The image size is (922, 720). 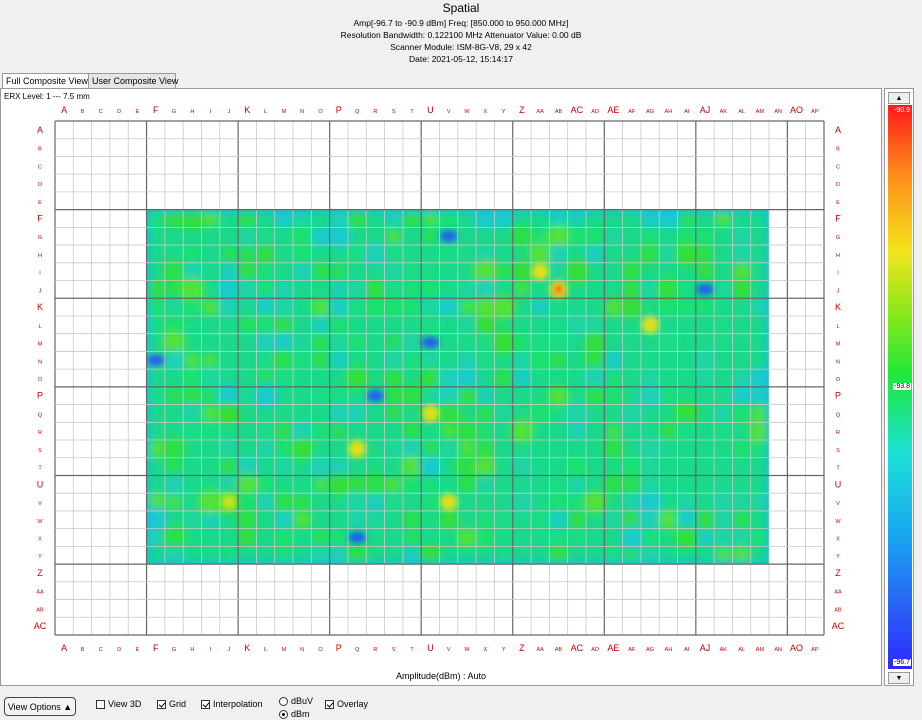 I want to click on date-info: Date: 2021-05-12, 15:14:17, so click(x=461, y=59).